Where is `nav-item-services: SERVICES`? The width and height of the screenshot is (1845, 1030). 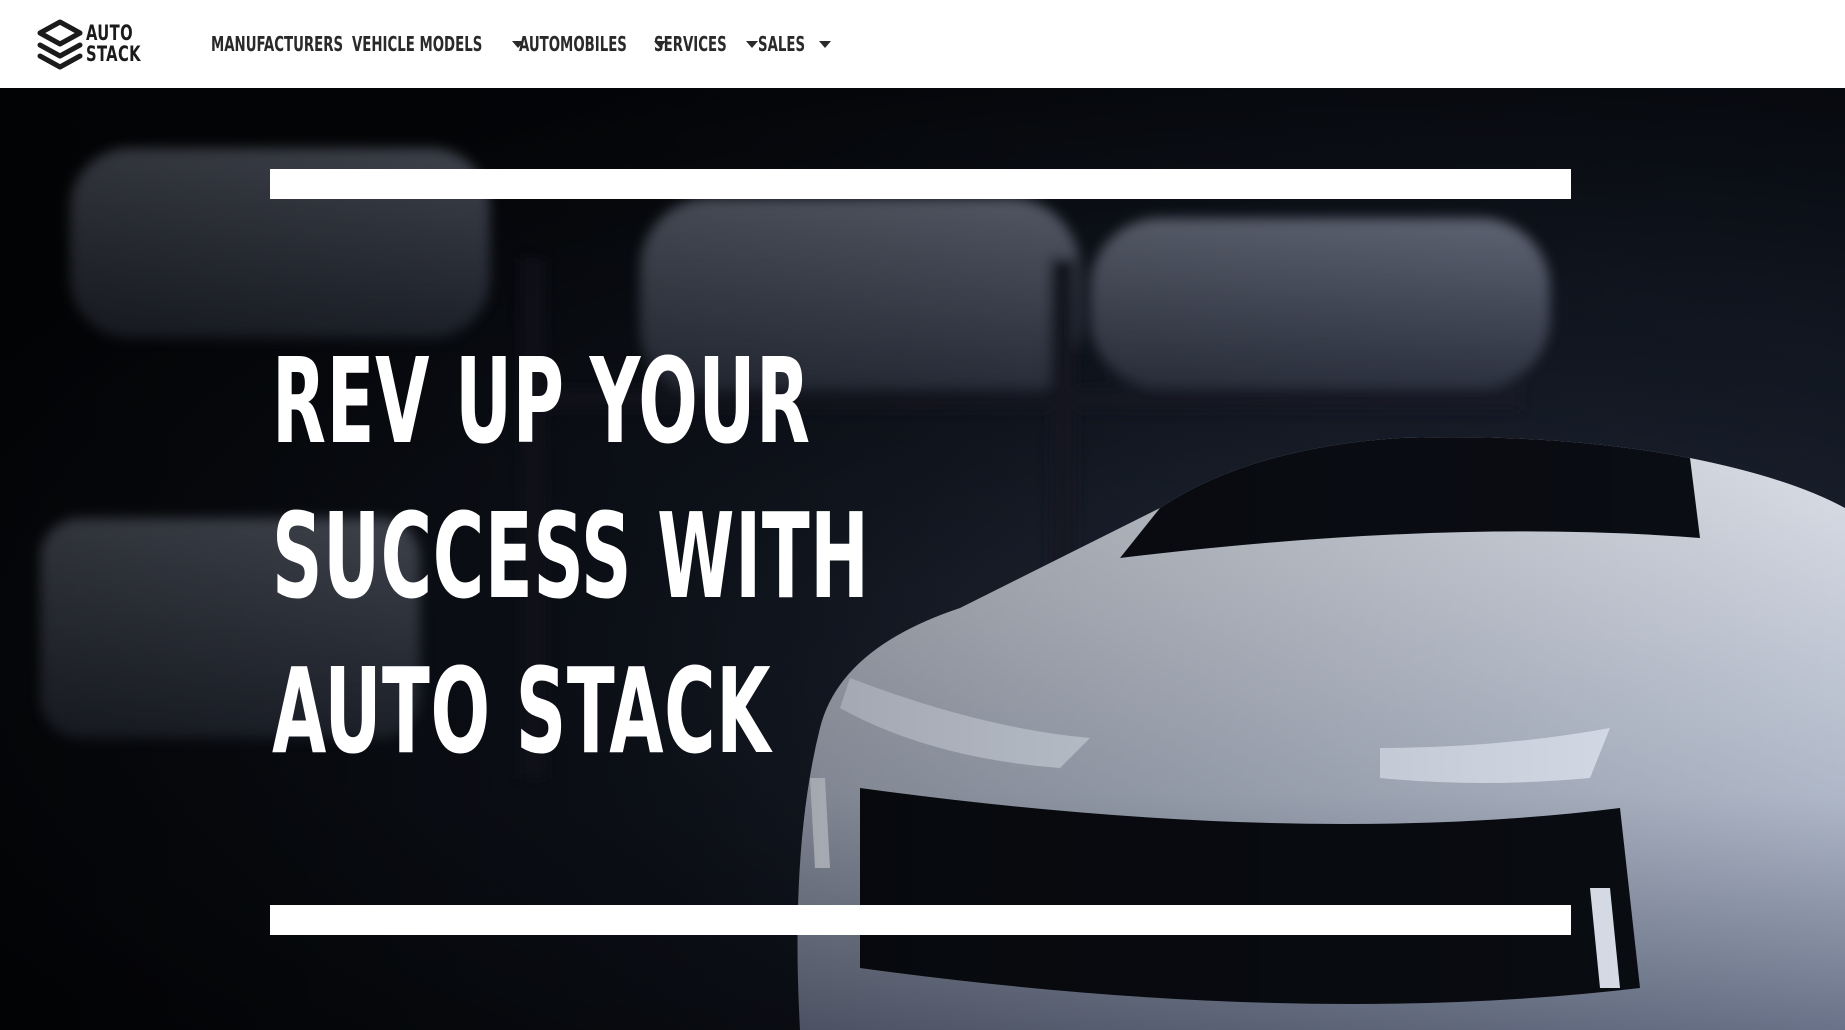 nav-item-services: SERVICES is located at coordinates (705, 44).